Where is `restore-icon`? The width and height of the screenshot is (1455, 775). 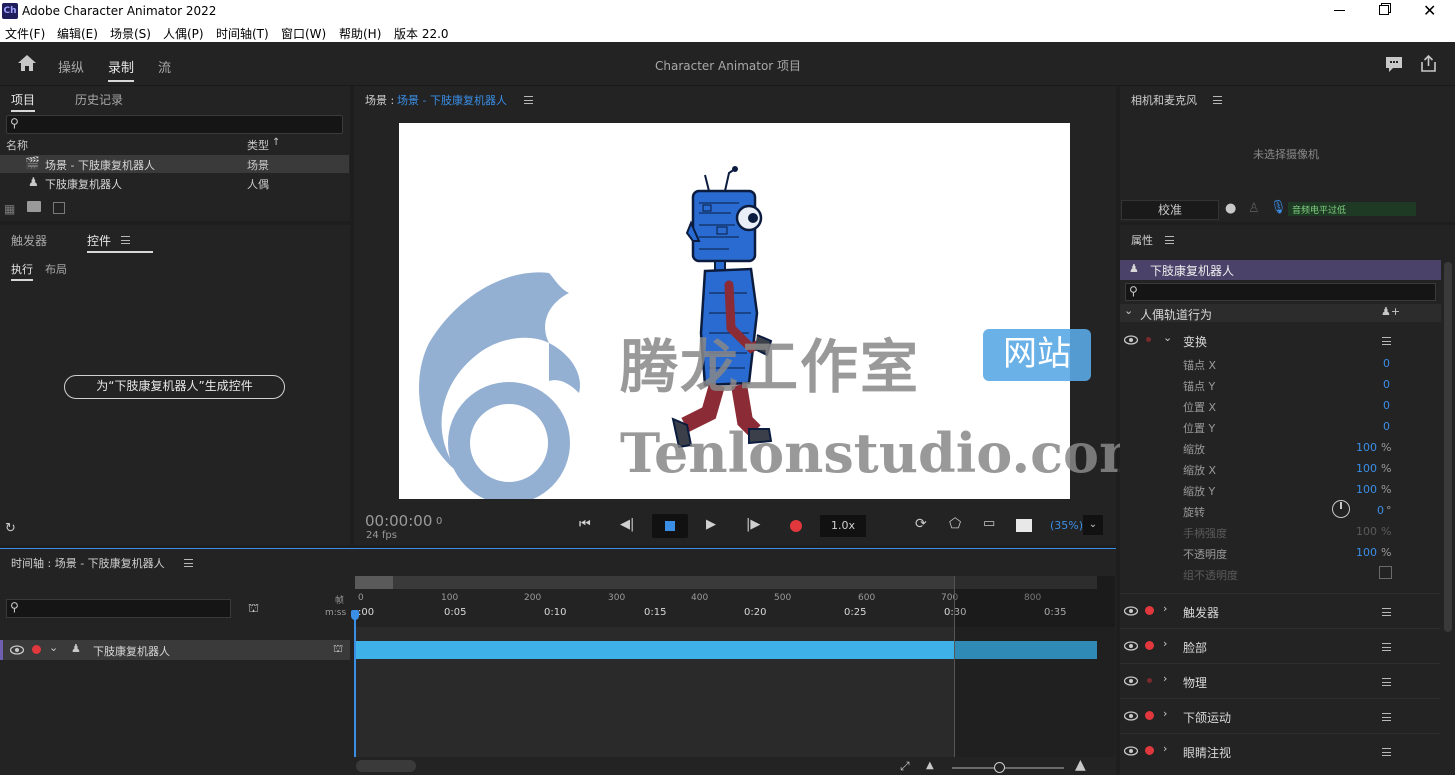 restore-icon is located at coordinates (1384, 10).